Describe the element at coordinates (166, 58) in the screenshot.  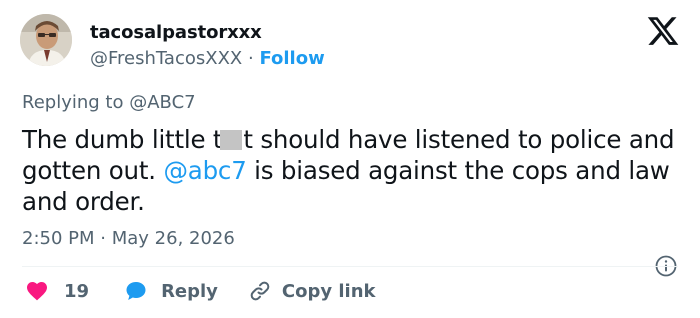
I see `author-handle: @FreshTacosXXX` at that location.